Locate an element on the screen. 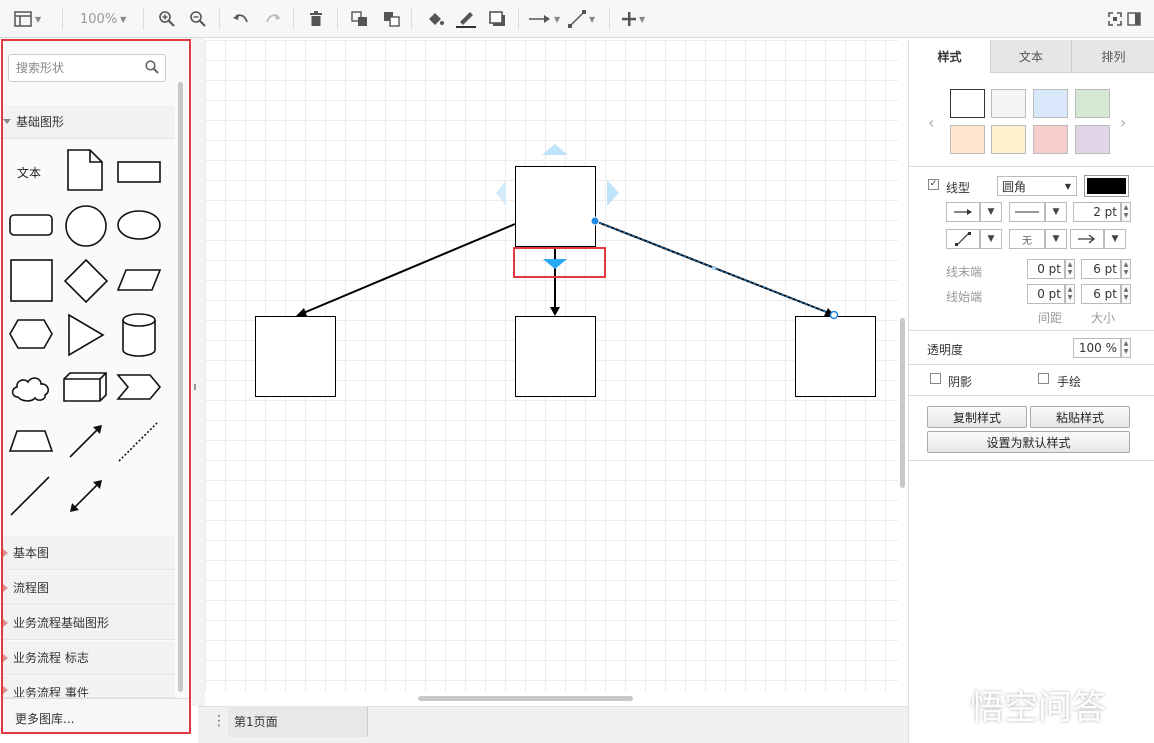  shape-cube is located at coordinates (85, 387).